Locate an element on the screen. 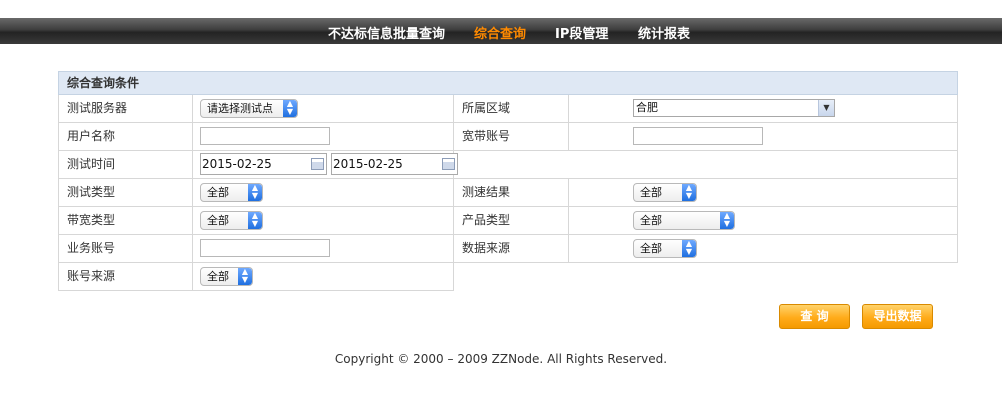 This screenshot has height=406, width=1002. form-row: 测试时间 2015-02-25 2015-02-25 is located at coordinates (508, 165).